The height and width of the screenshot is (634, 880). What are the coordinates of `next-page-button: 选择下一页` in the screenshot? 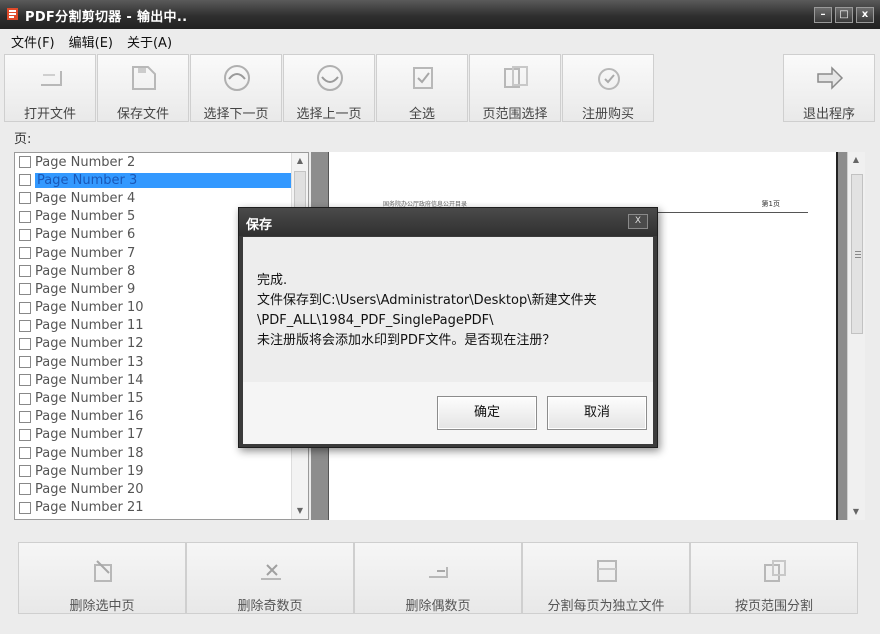 It's located at (236, 88).